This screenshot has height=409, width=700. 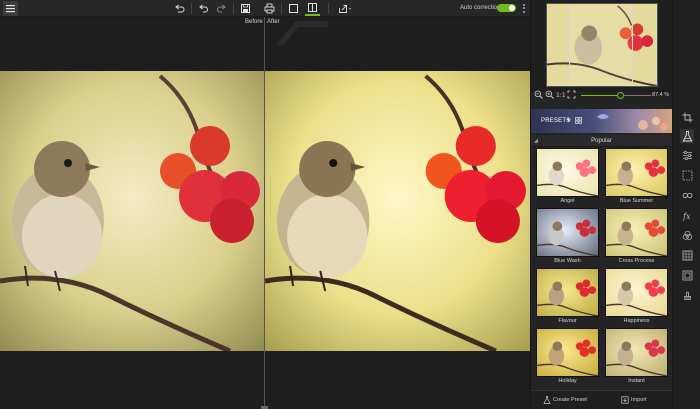 I want to click on red-eye-icon, so click(x=687, y=195).